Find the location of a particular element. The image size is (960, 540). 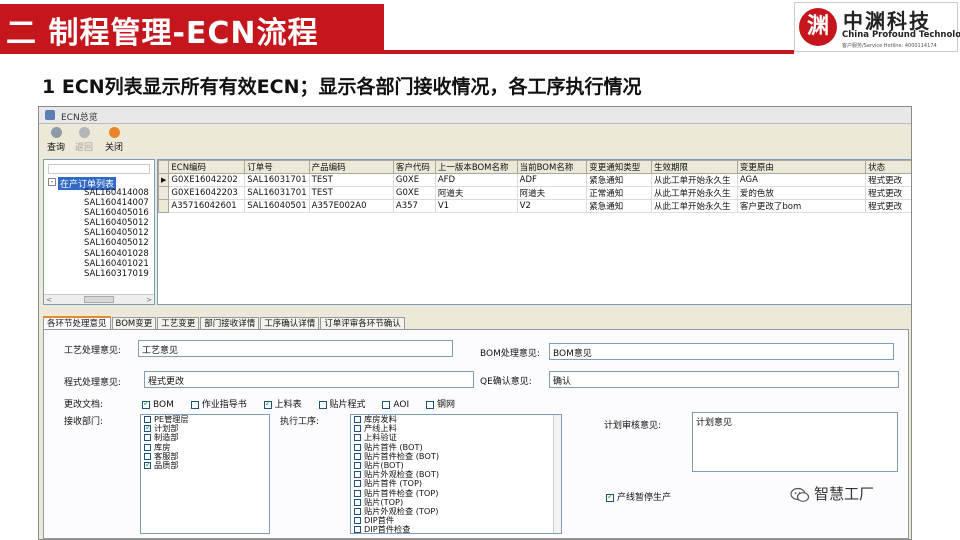

table-cell: 程式更改 is located at coordinates (888, 206).